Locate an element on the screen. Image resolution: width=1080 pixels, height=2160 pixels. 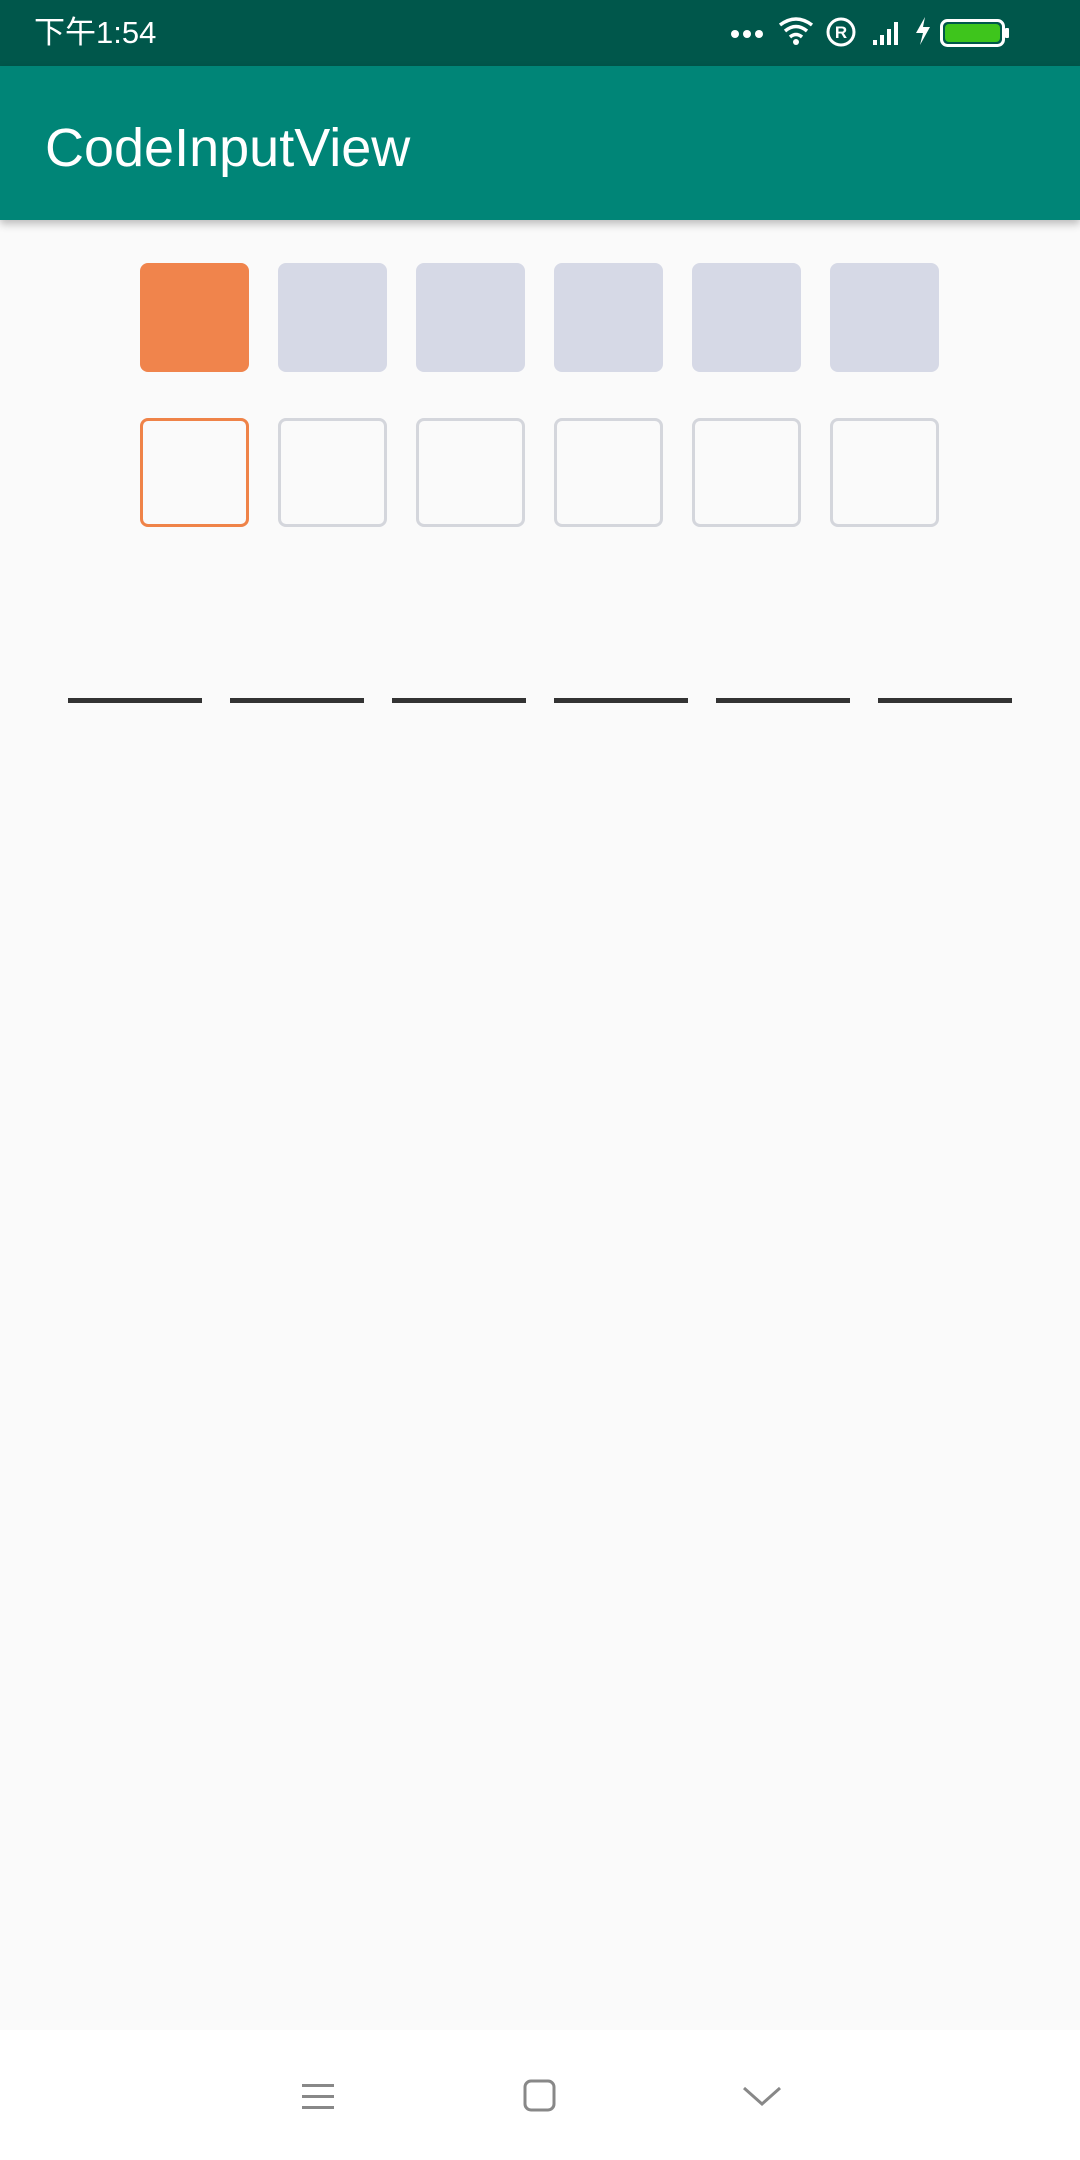
wifi-icon is located at coordinates (796, 31).